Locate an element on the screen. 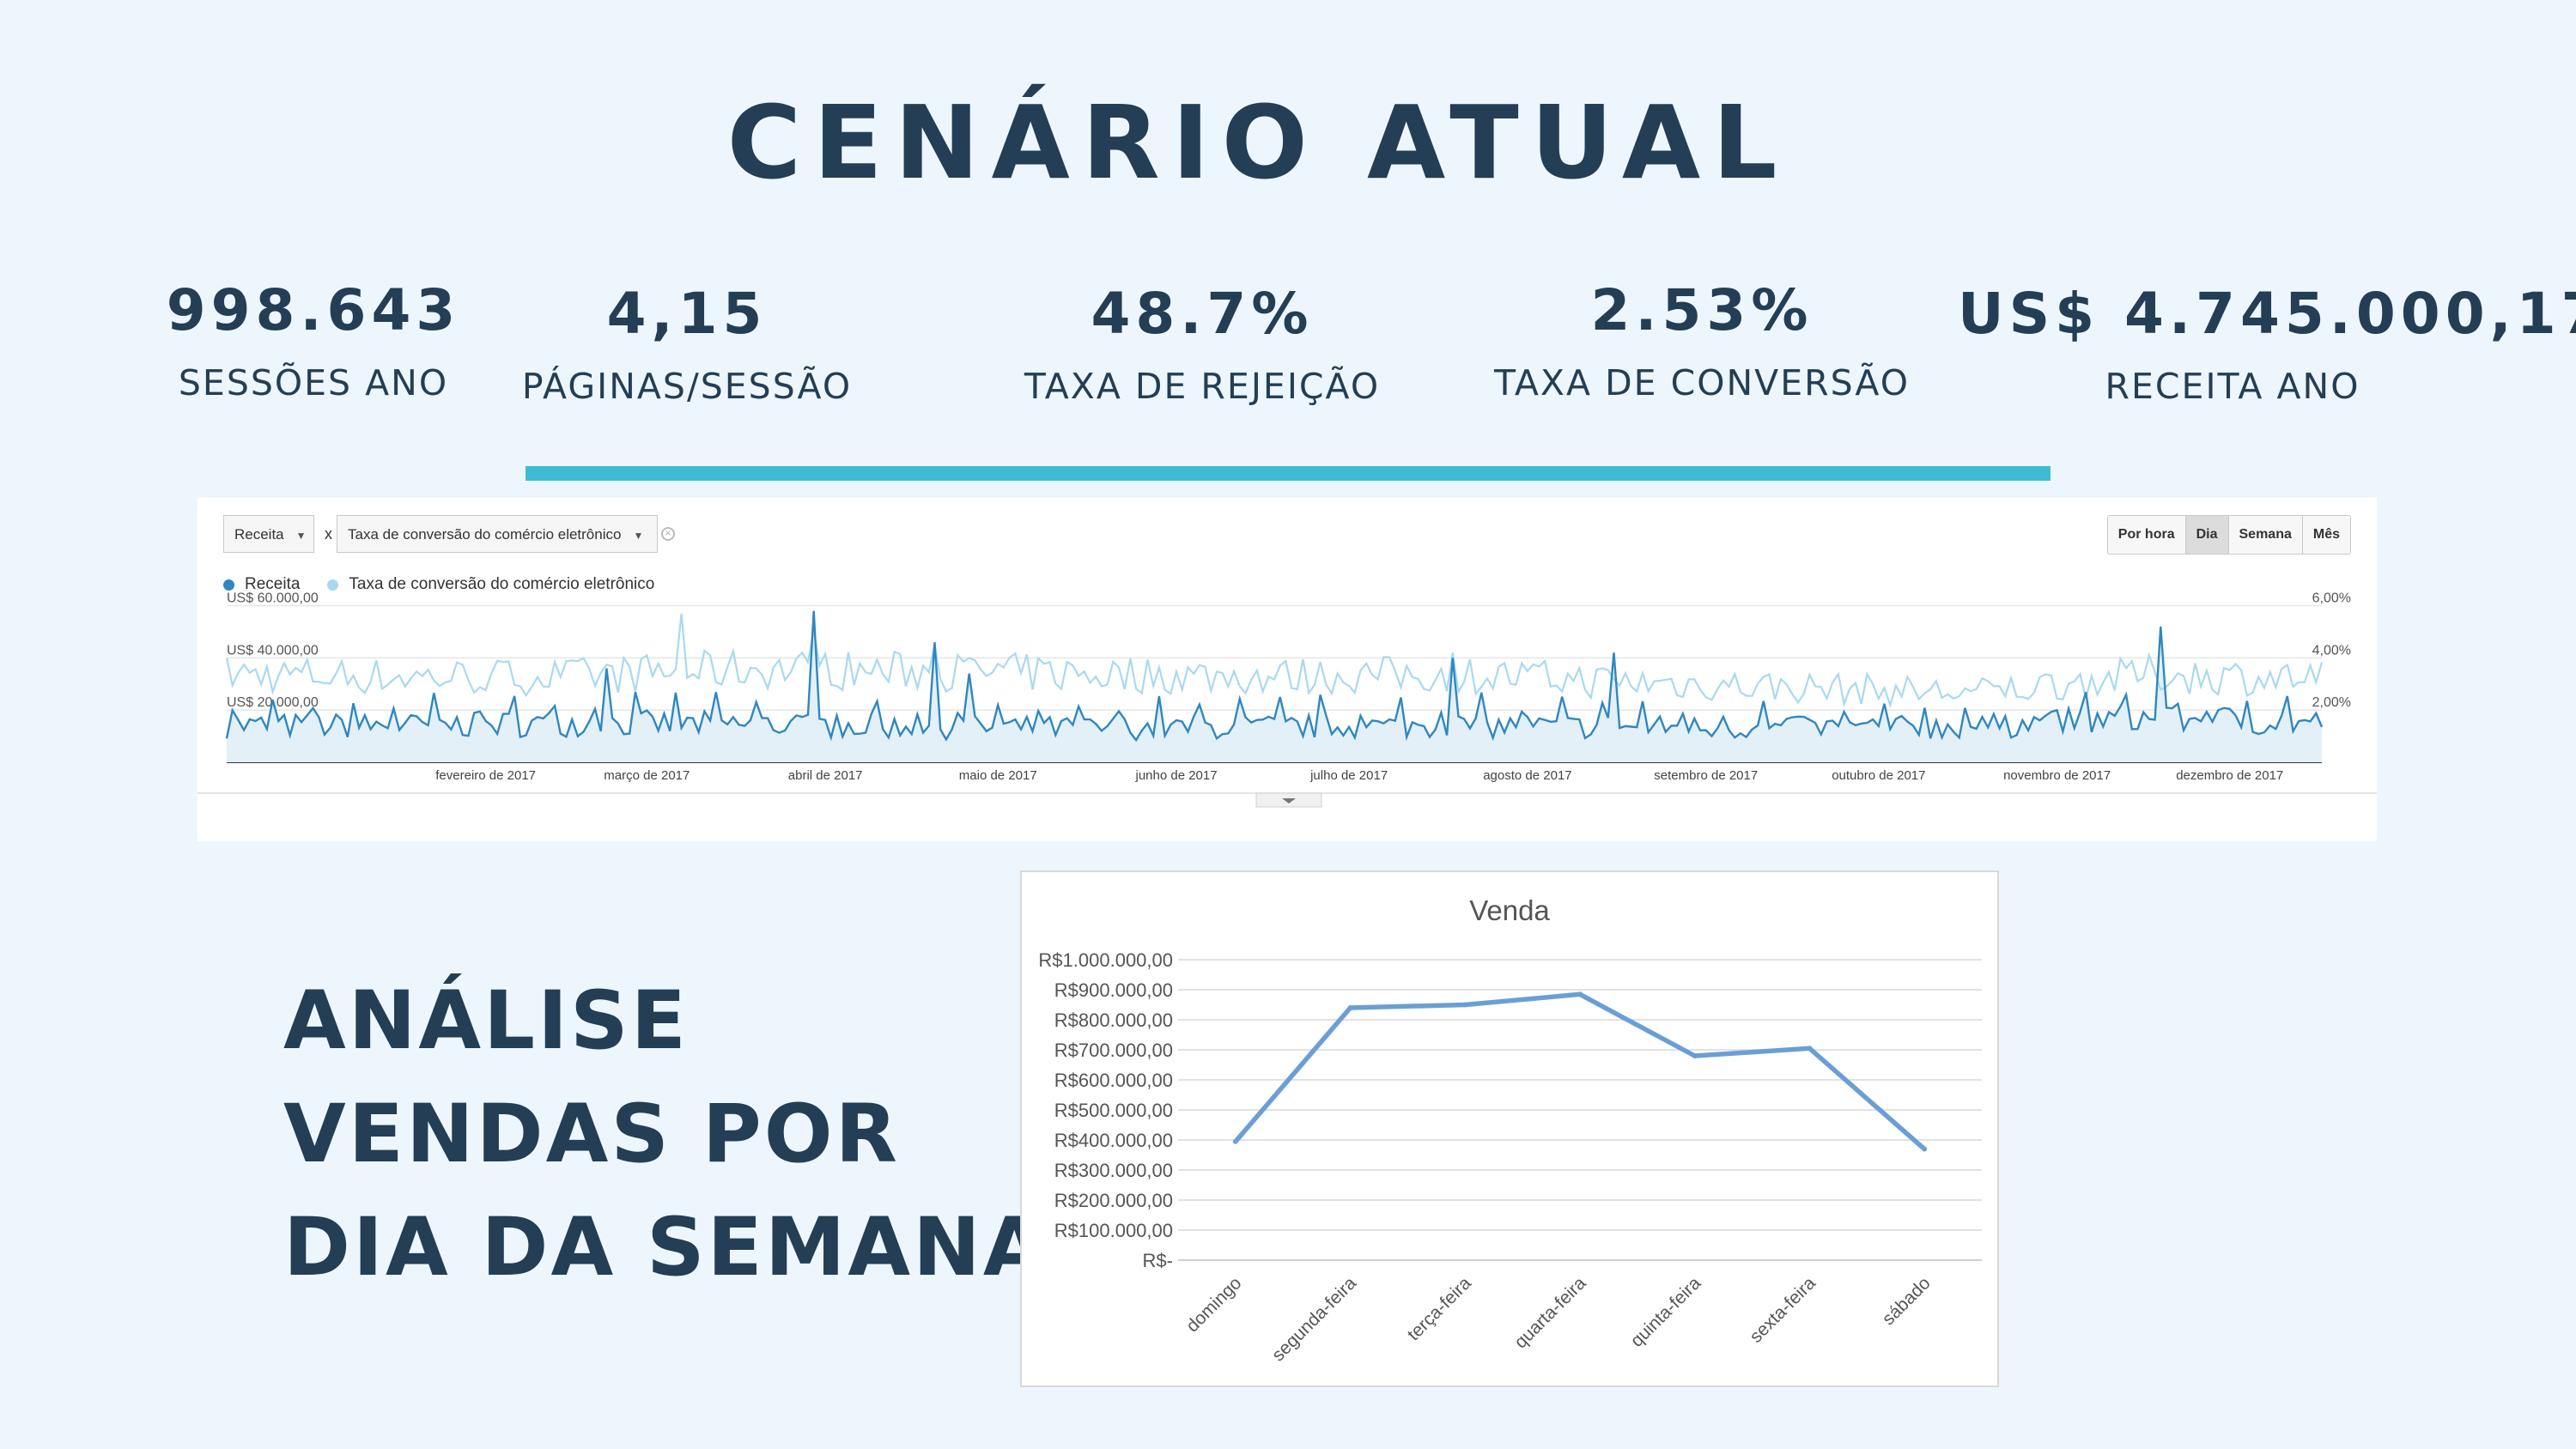  x-tick-label: junho de 2017 is located at coordinates (1175, 775).